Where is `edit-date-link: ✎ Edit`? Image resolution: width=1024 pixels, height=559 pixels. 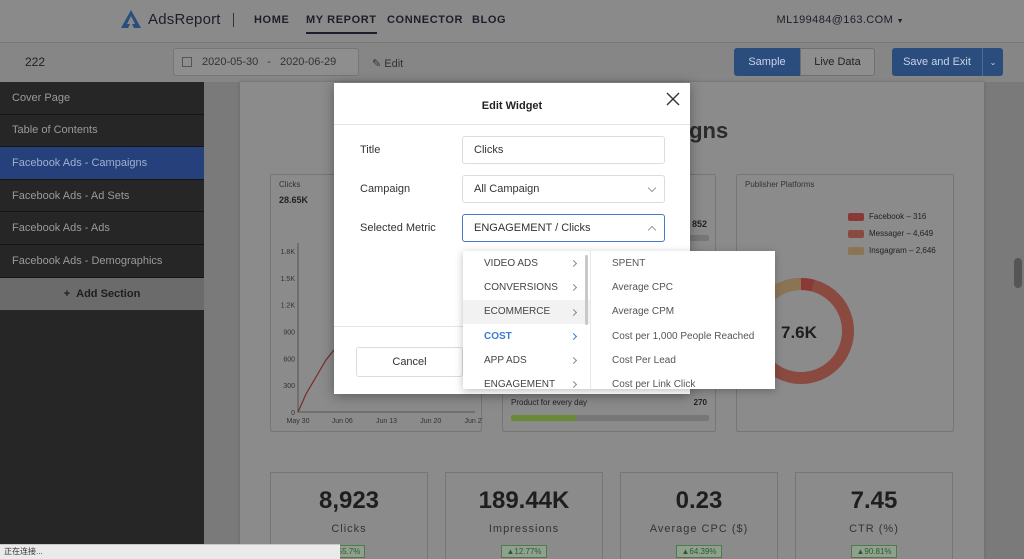
edit-date-link: ✎ Edit is located at coordinates (387, 63).